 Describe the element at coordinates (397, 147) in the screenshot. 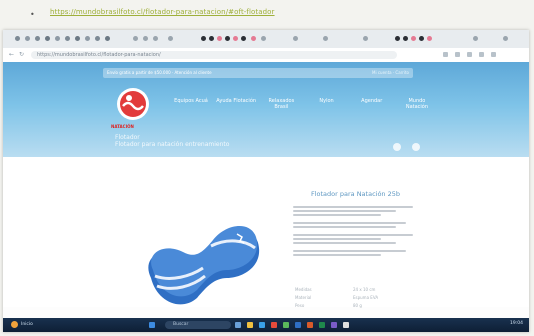

I see `search-icon` at that location.